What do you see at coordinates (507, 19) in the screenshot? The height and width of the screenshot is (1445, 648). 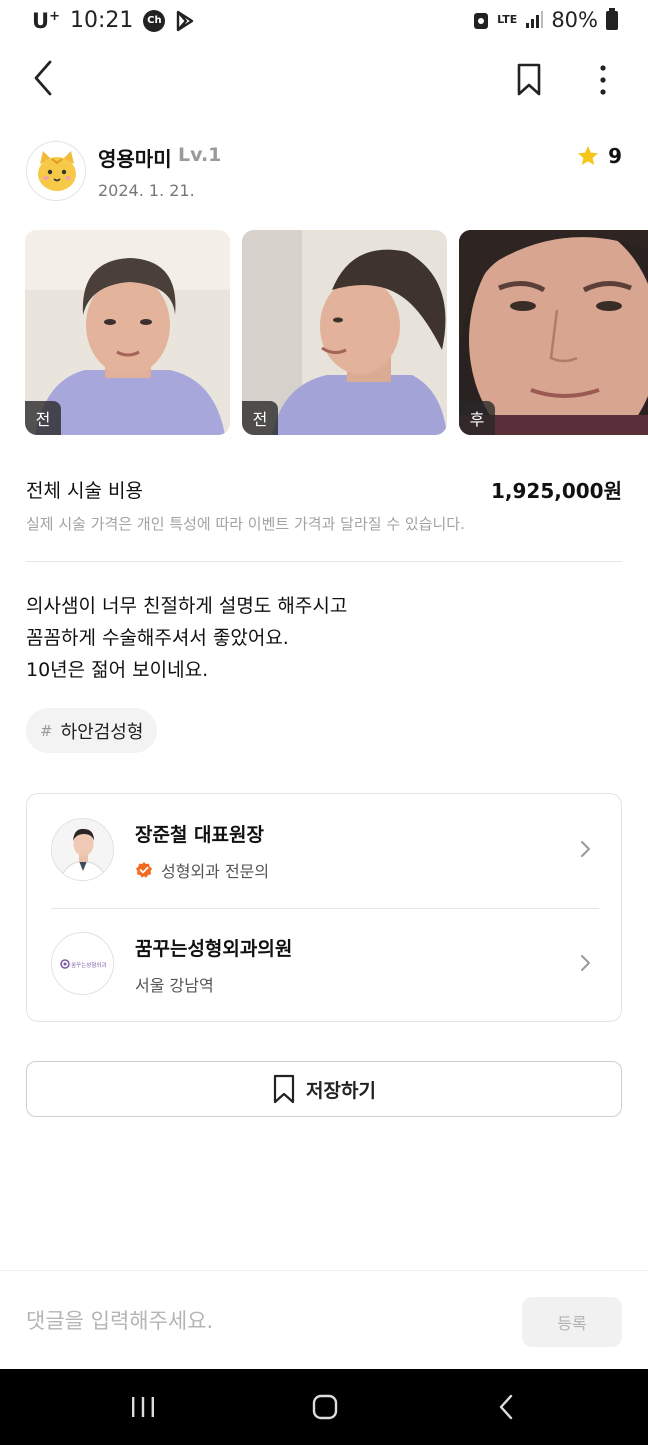 I see `network-label: LTE` at bounding box center [507, 19].